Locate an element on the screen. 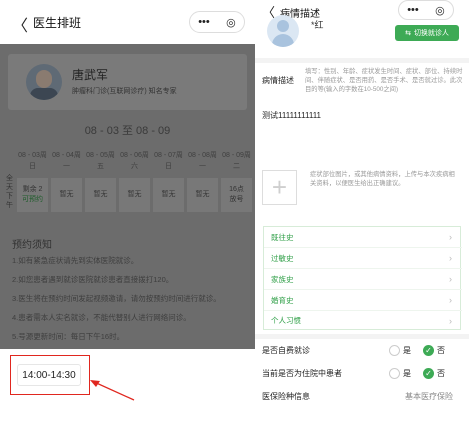 The width and height of the screenshot is (469, 430). doctor-card: 唐武军 肿瘤科门诊(互联网诊疗) 知名专家 is located at coordinates (127, 82).